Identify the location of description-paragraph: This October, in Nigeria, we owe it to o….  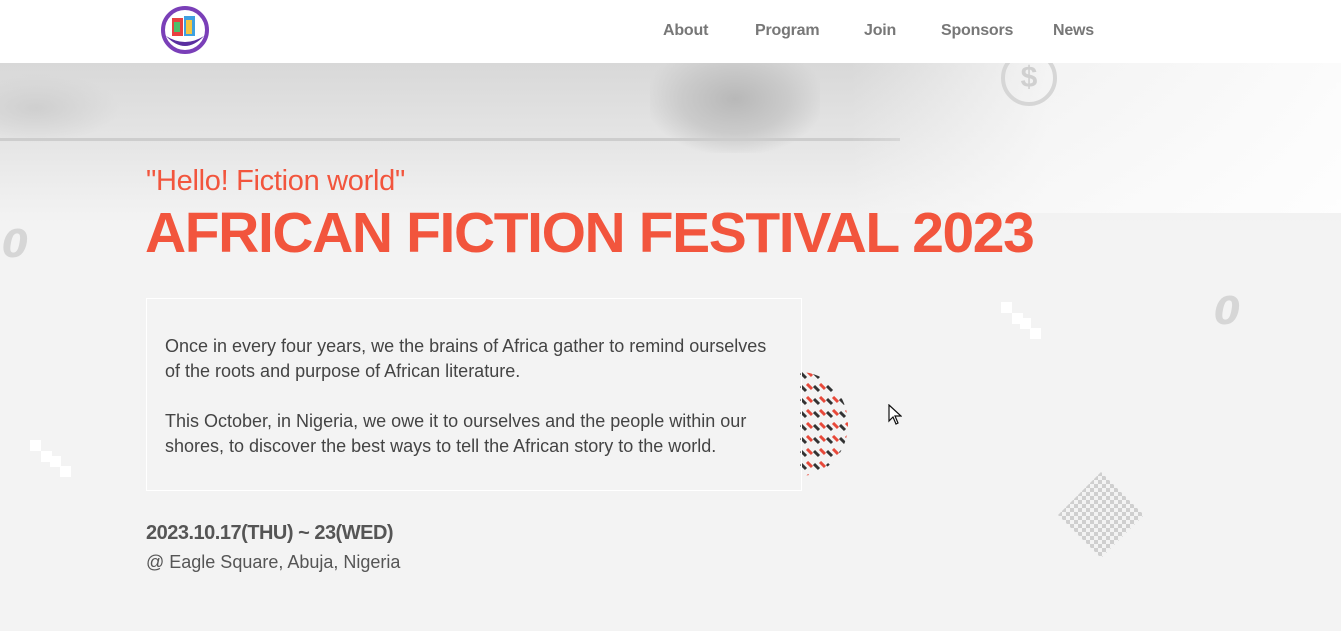
(456, 433).